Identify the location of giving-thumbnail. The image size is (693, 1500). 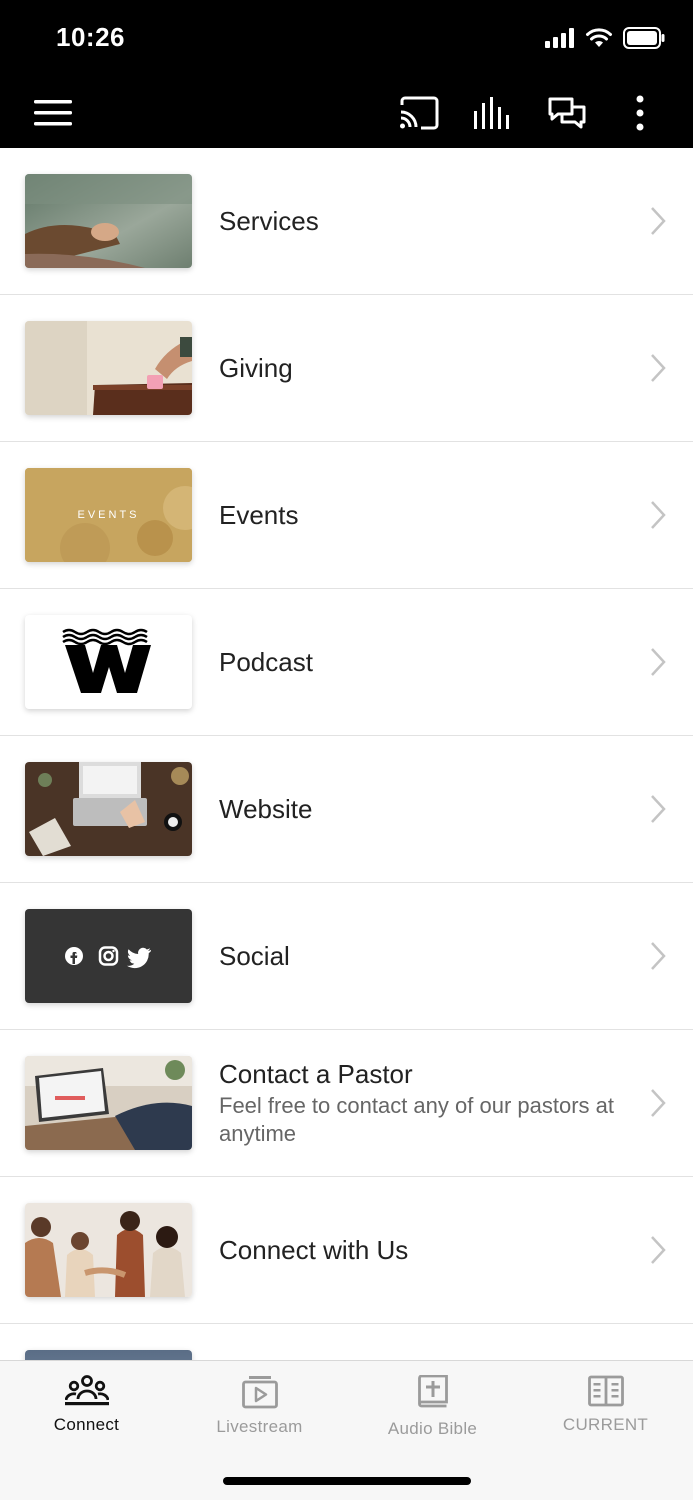
(108, 368).